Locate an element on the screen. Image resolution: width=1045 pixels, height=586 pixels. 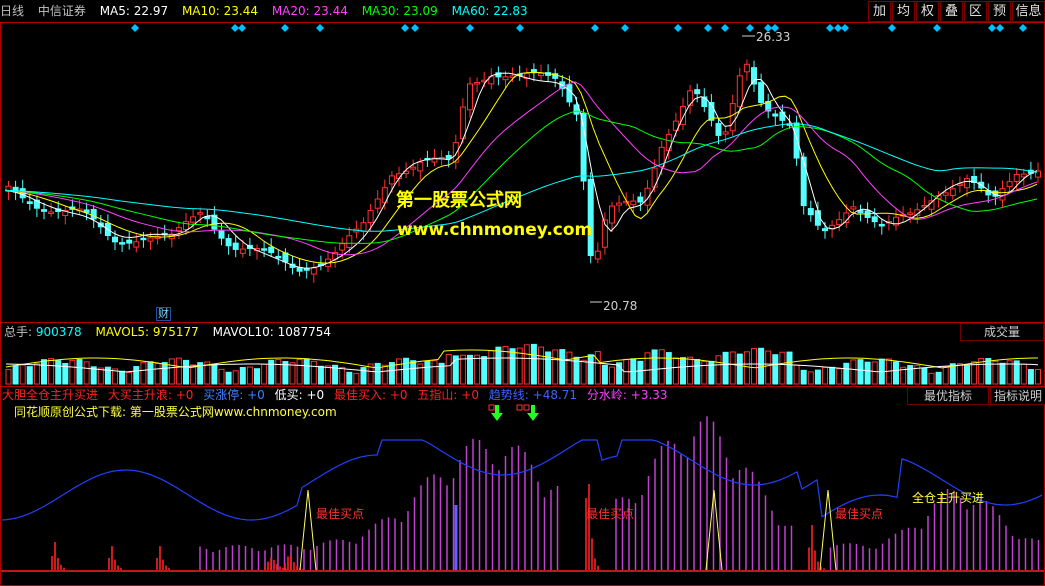
indicator-item: 分水岭: +3.33 is located at coordinates (627, 395).